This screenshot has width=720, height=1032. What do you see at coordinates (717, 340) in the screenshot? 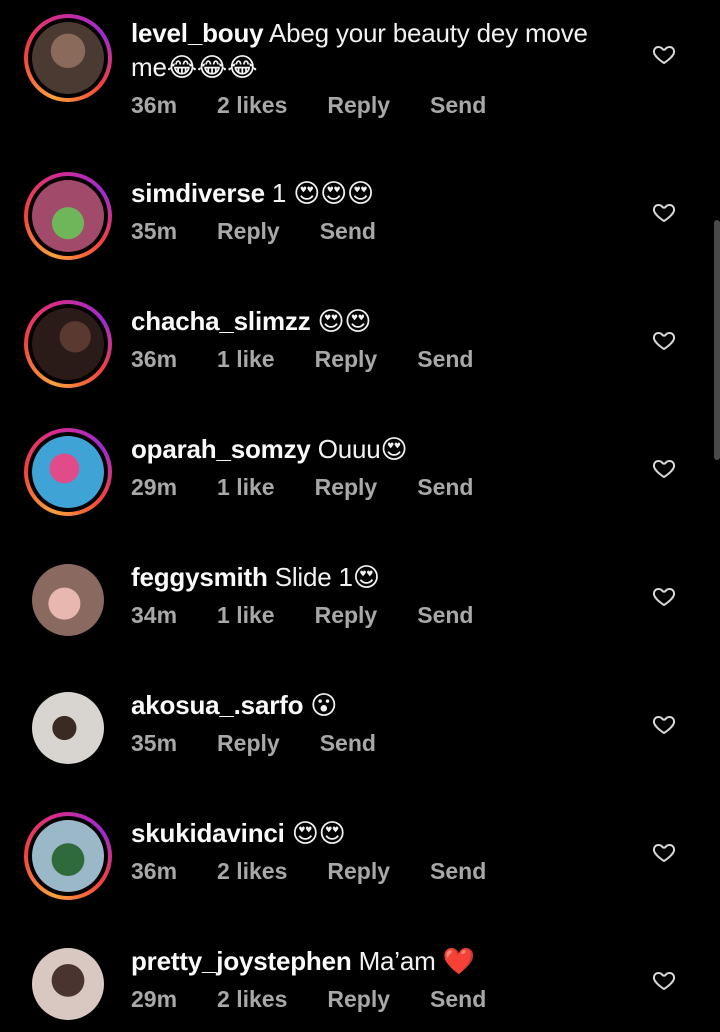
I see `scrollbar` at bounding box center [717, 340].